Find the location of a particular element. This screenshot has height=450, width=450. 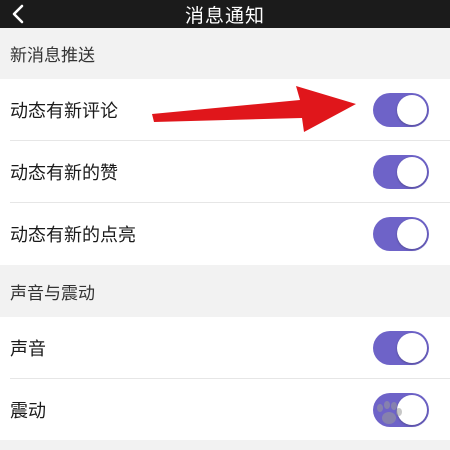

setting-row-vibration: 震动 is located at coordinates (225, 410).